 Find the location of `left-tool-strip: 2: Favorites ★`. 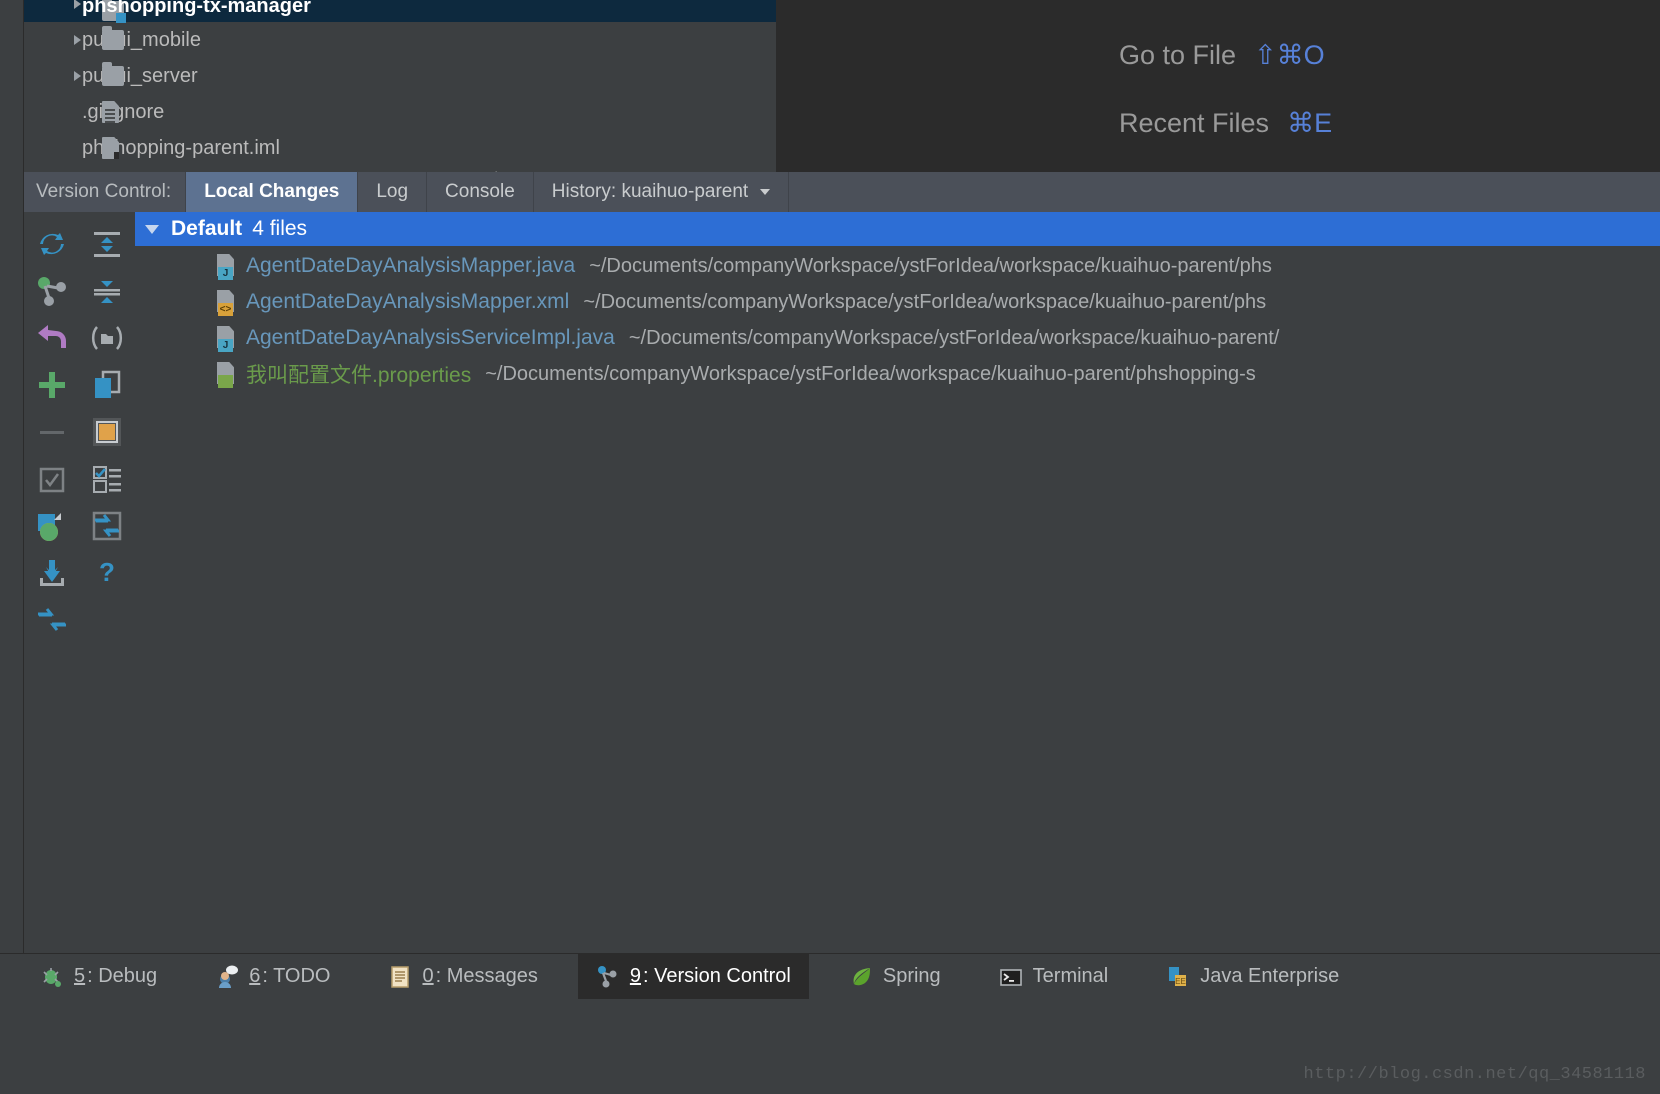

left-tool-strip: 2: Favorites ★ is located at coordinates (12, 633).